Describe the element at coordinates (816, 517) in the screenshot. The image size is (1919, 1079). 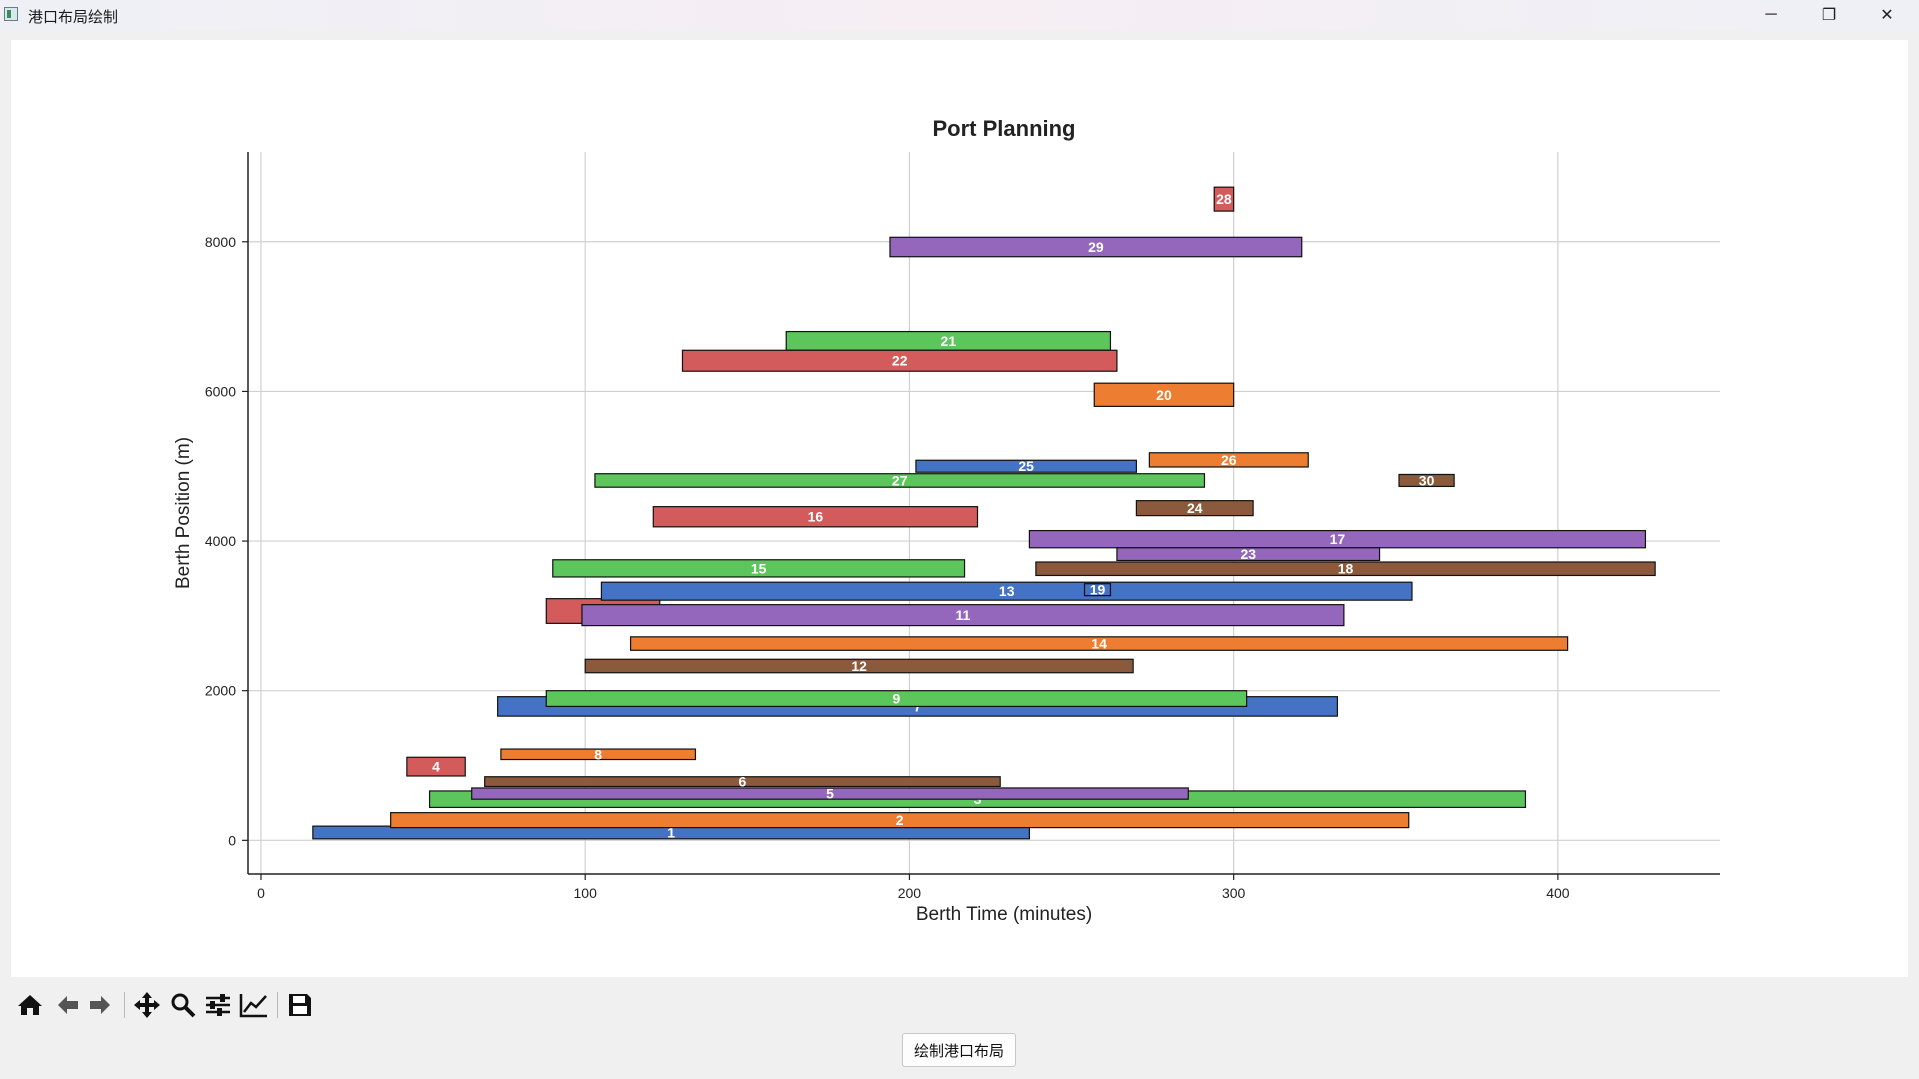
I see `bar-label-16: 16` at that location.